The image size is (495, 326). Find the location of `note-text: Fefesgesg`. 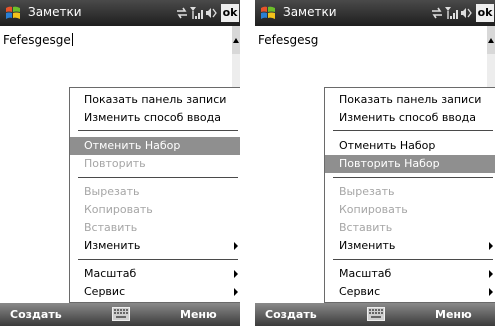

note-text: Fefesgesg is located at coordinates (288, 40).